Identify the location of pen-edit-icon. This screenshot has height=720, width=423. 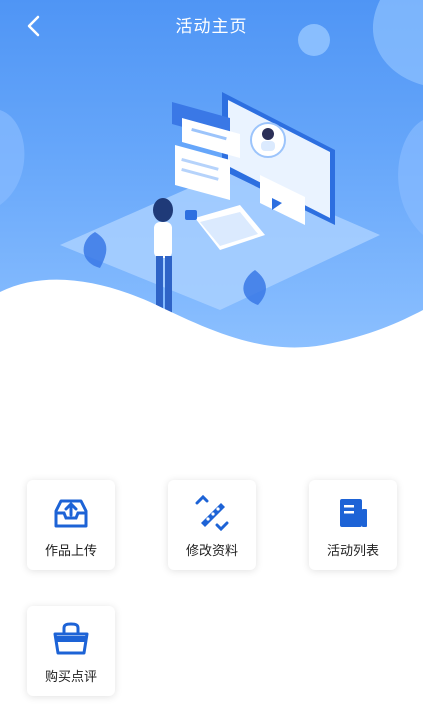
(212, 513).